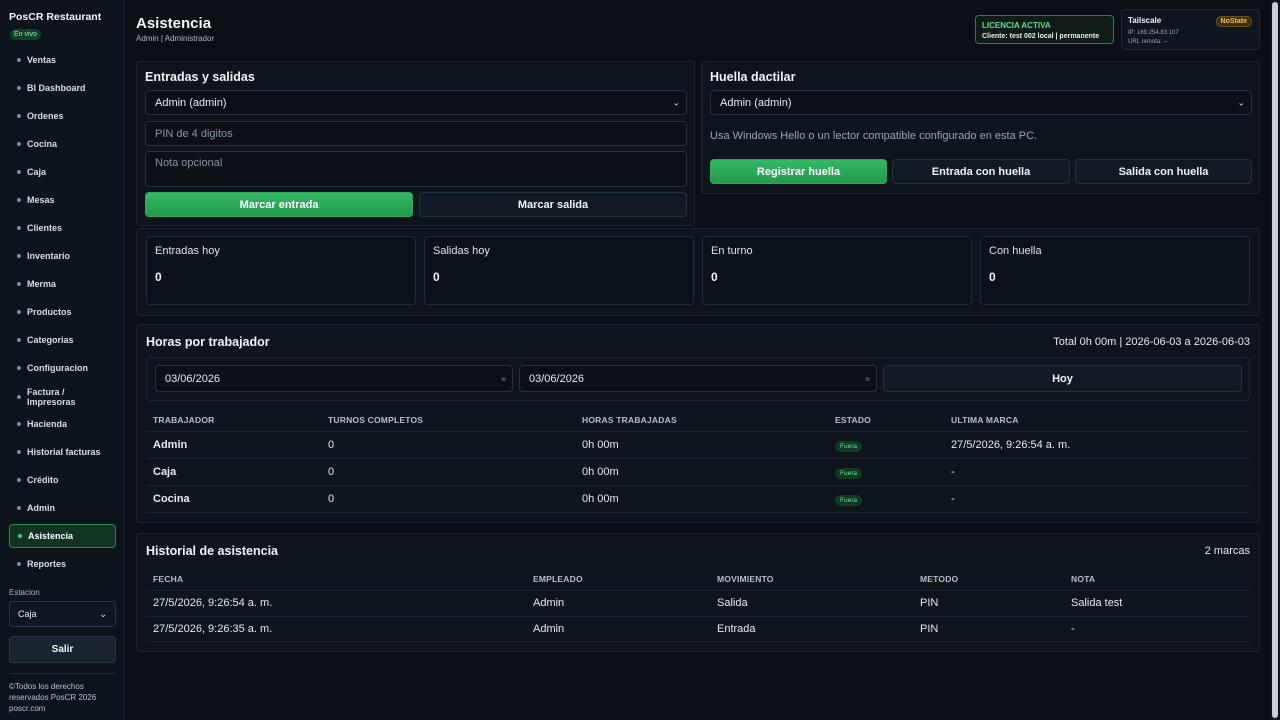 This screenshot has width=1280, height=720. I want to click on sidebar-item-mesas: Mesas, so click(62, 200).